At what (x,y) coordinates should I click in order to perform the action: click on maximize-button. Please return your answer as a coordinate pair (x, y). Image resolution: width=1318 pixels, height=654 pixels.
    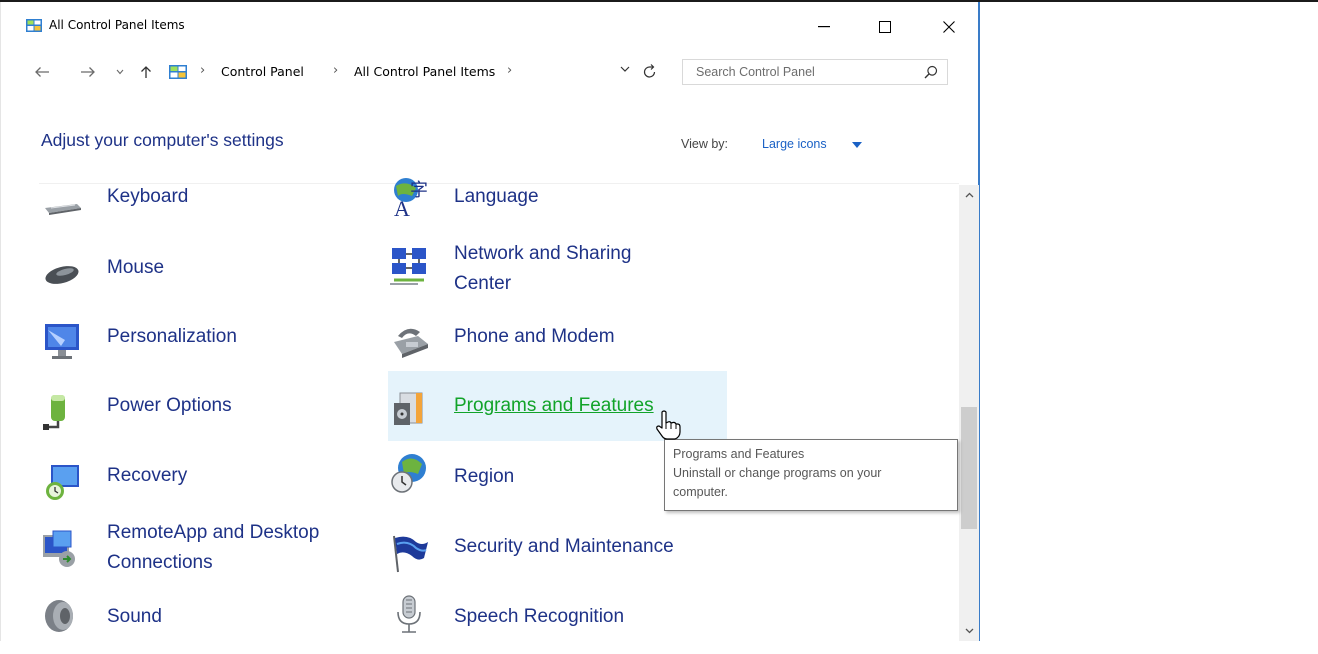
    Looking at the image, I should click on (885, 27).